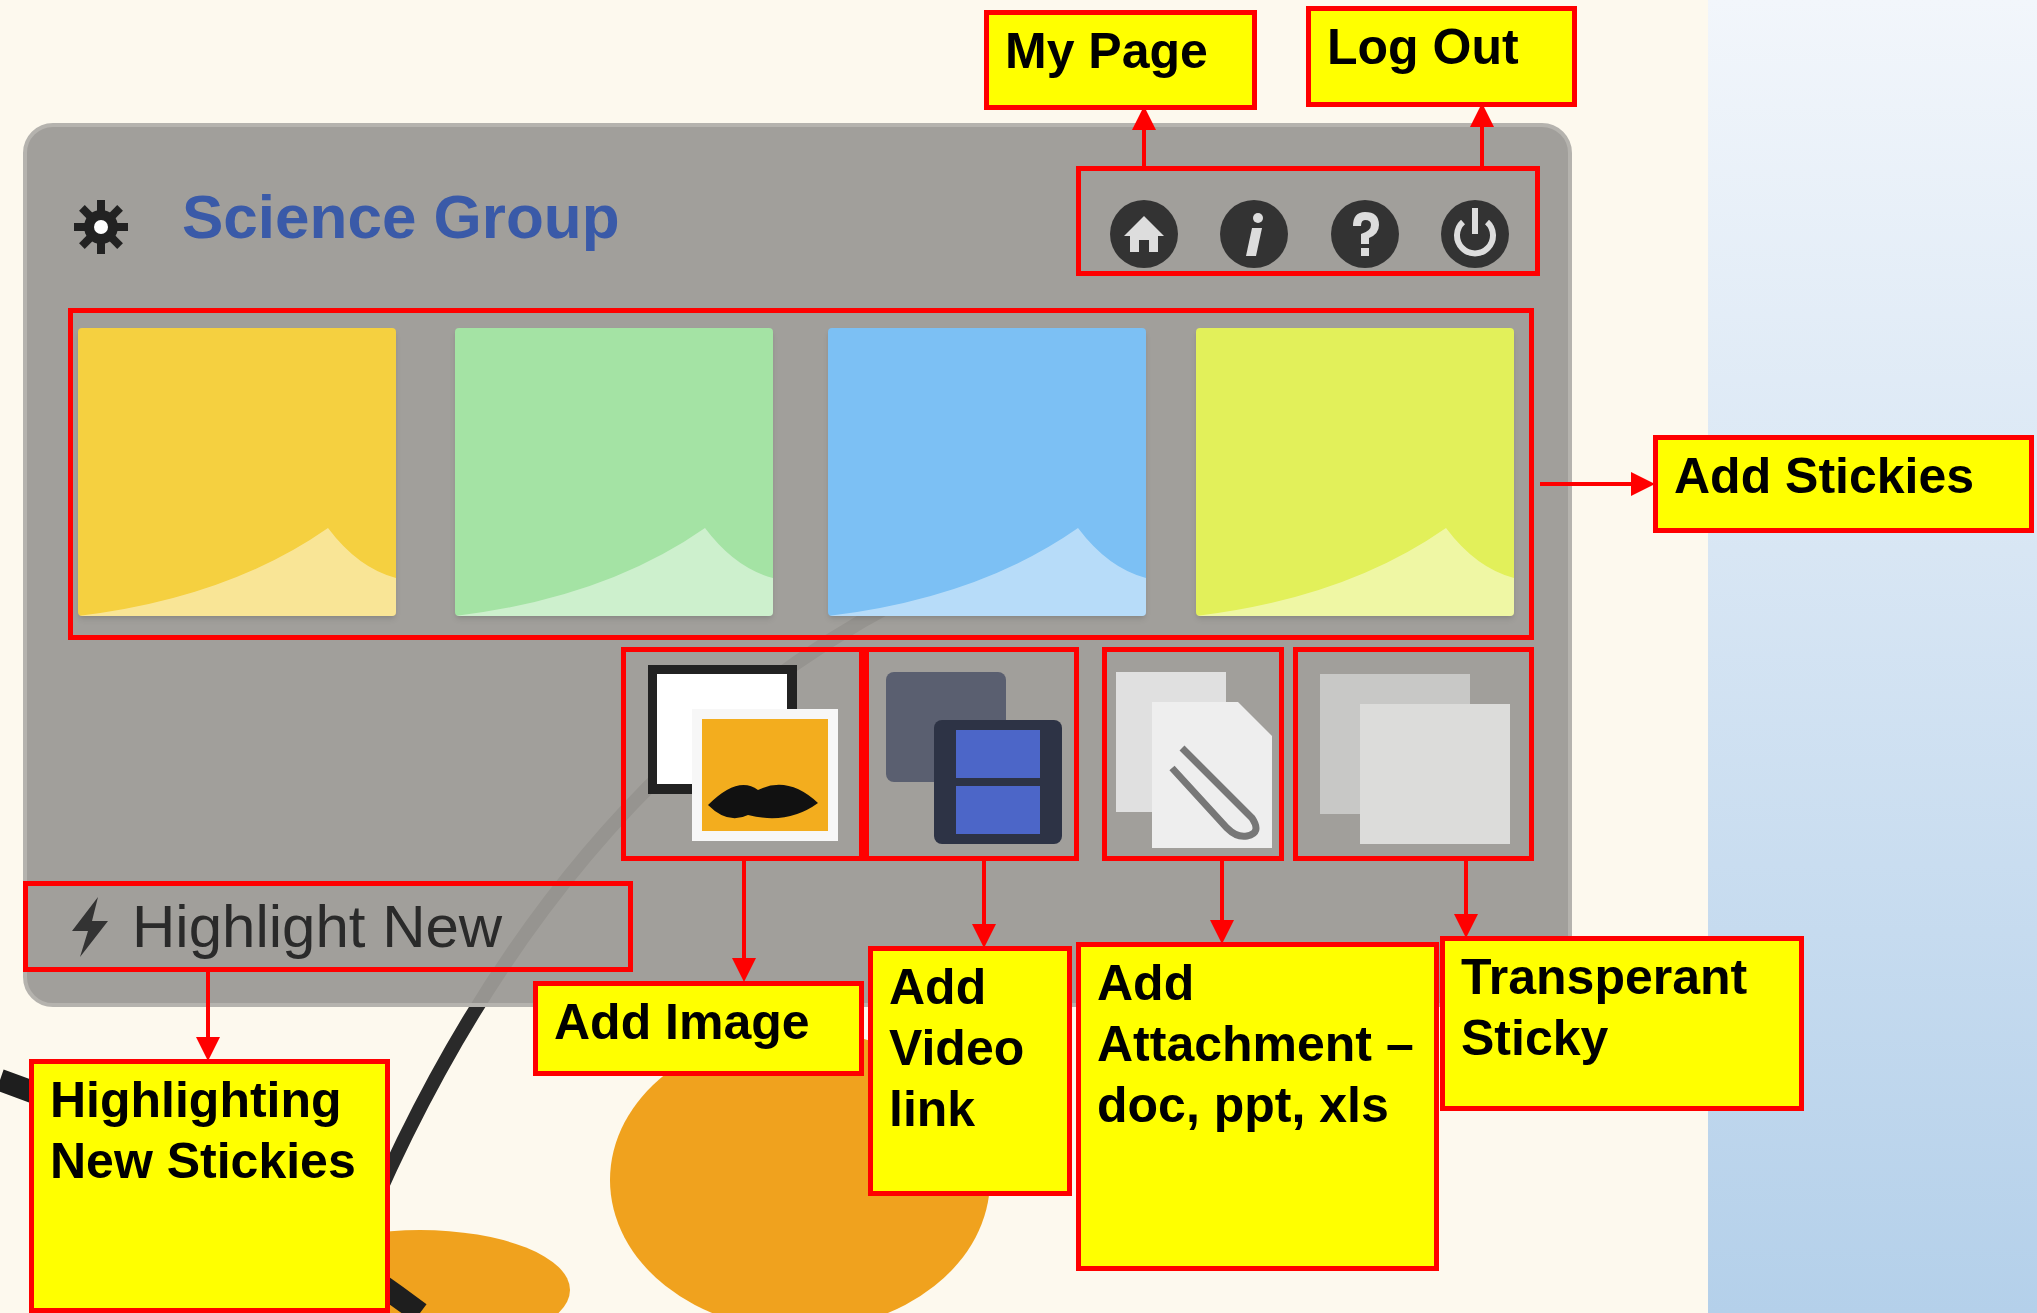 This screenshot has width=2037, height=1313. What do you see at coordinates (101, 227) in the screenshot?
I see `gear-icon` at bounding box center [101, 227].